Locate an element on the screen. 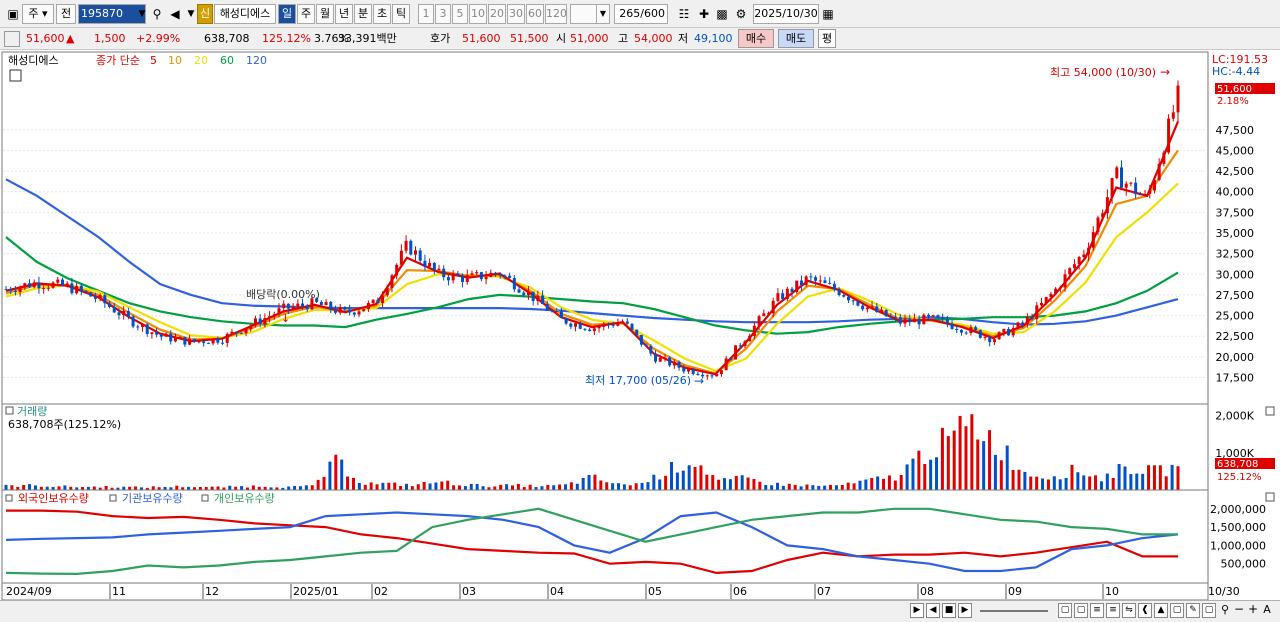 This screenshot has height=622, width=1280. gear-icon: ⚙ is located at coordinates (741, 14).